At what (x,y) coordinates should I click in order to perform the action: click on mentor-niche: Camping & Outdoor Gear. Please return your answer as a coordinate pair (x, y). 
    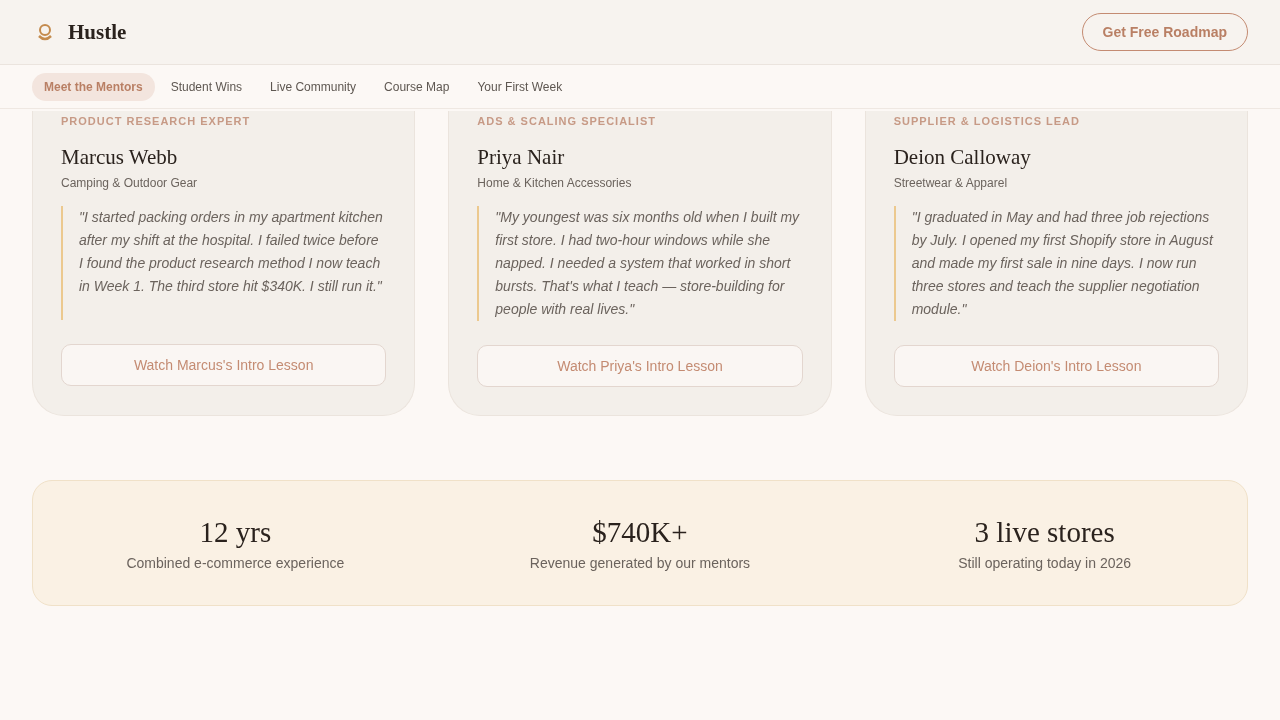
    Looking at the image, I should click on (130, 183).